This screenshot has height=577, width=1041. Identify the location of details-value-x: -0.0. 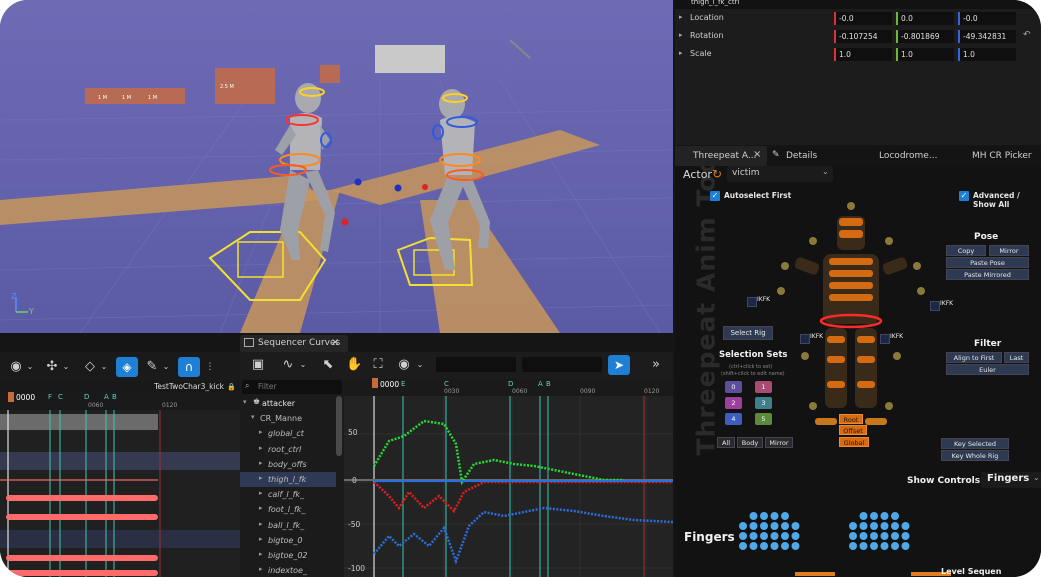
(863, 18).